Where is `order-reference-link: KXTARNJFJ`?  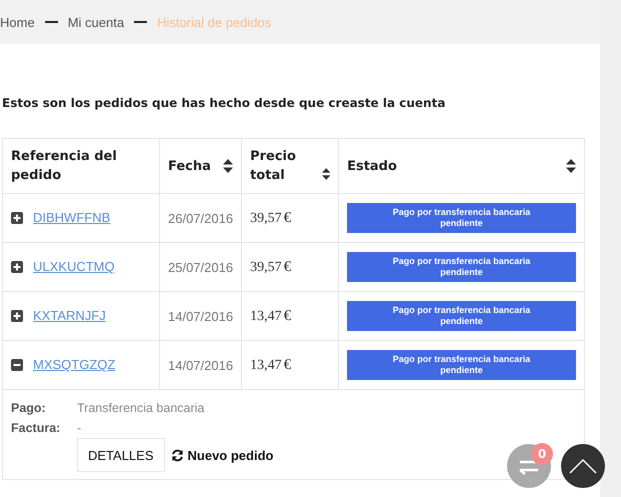
order-reference-link: KXTARNJFJ is located at coordinates (69, 315).